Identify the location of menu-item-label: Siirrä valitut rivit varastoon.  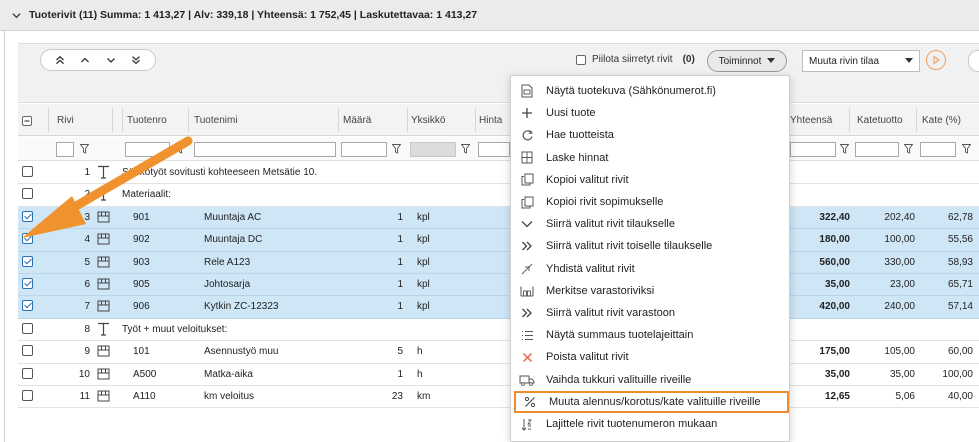
(610, 313).